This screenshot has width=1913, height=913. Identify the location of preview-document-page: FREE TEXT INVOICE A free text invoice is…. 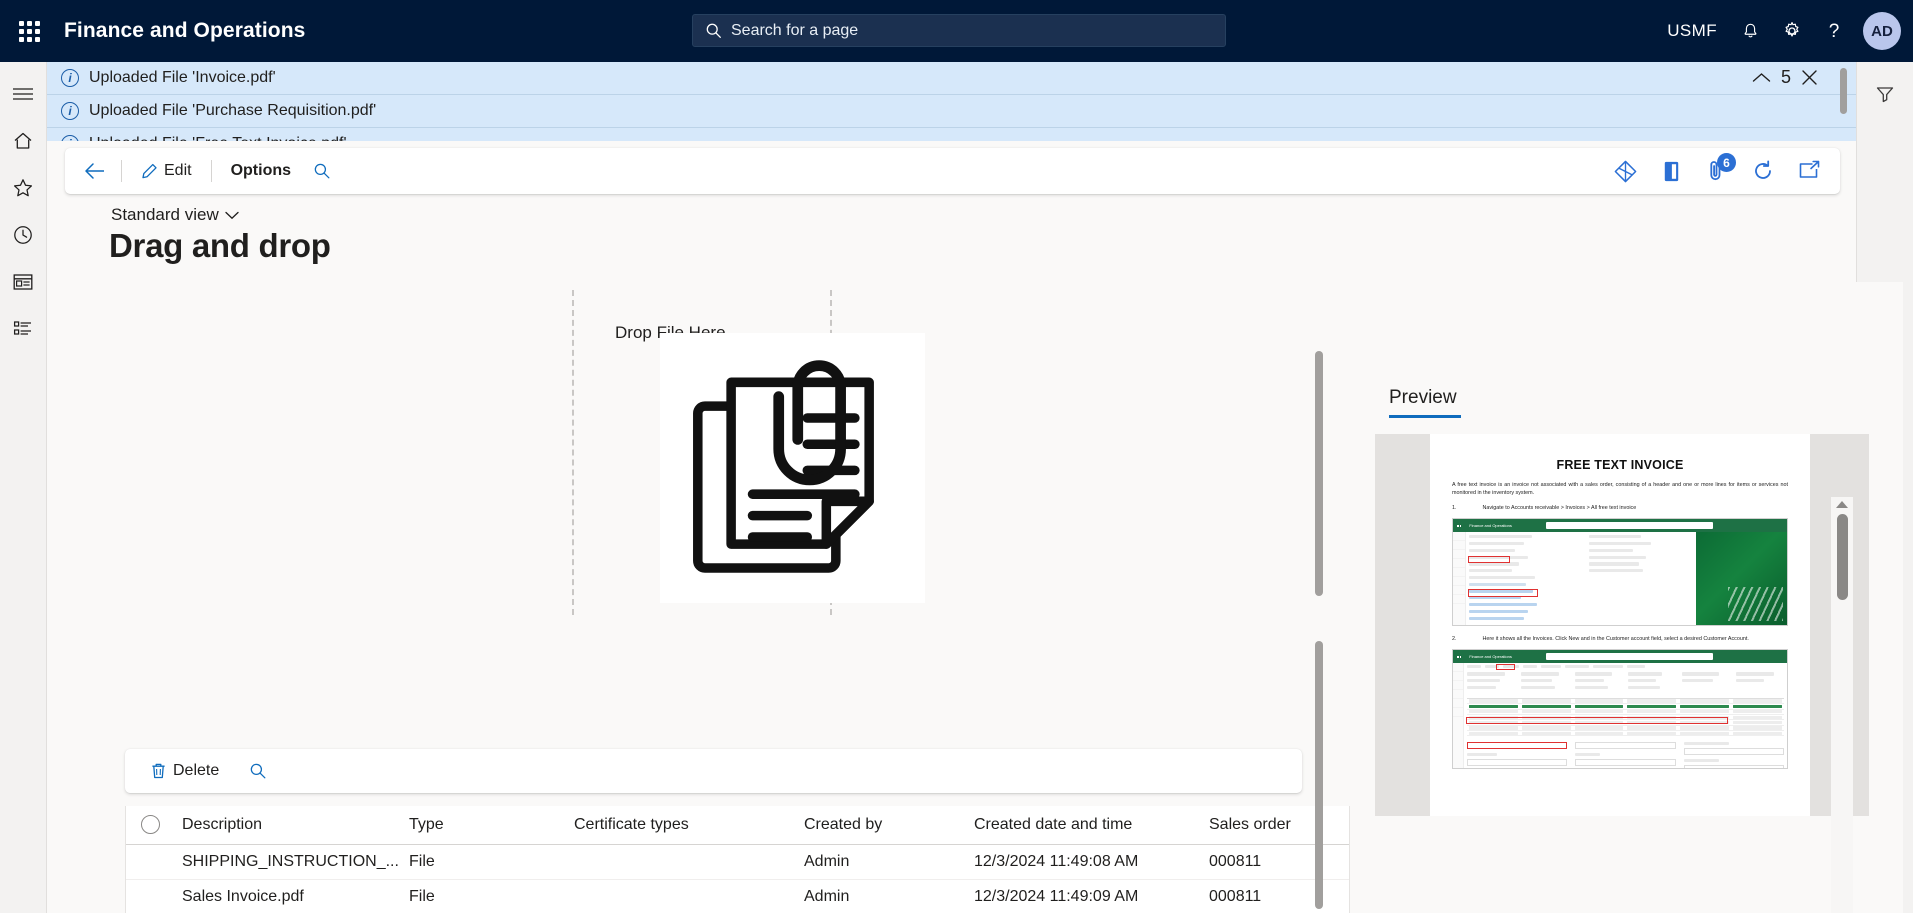
(1620, 625).